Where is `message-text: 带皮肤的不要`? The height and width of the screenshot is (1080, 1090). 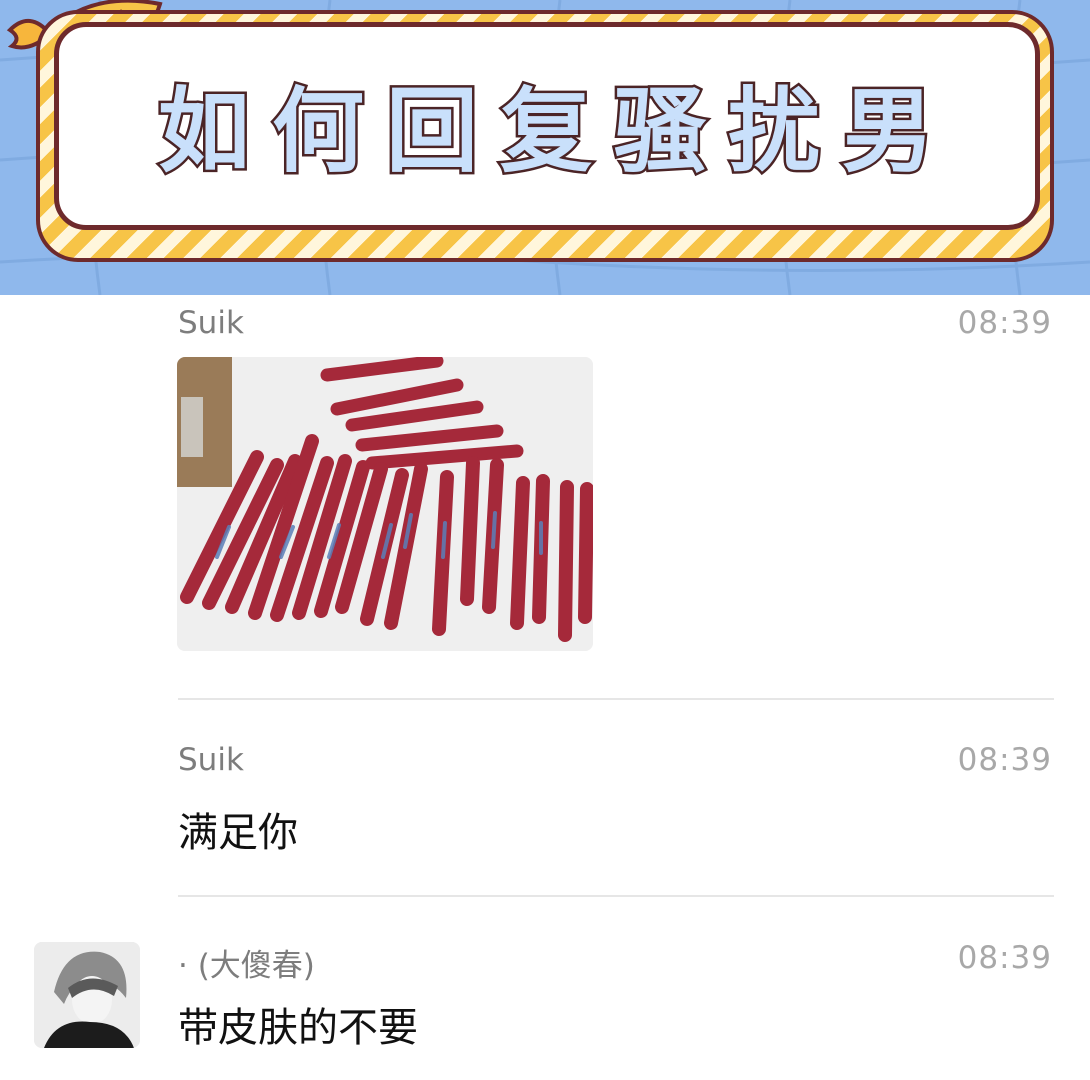
message-text: 带皮肤的不要 is located at coordinates (298, 1024).